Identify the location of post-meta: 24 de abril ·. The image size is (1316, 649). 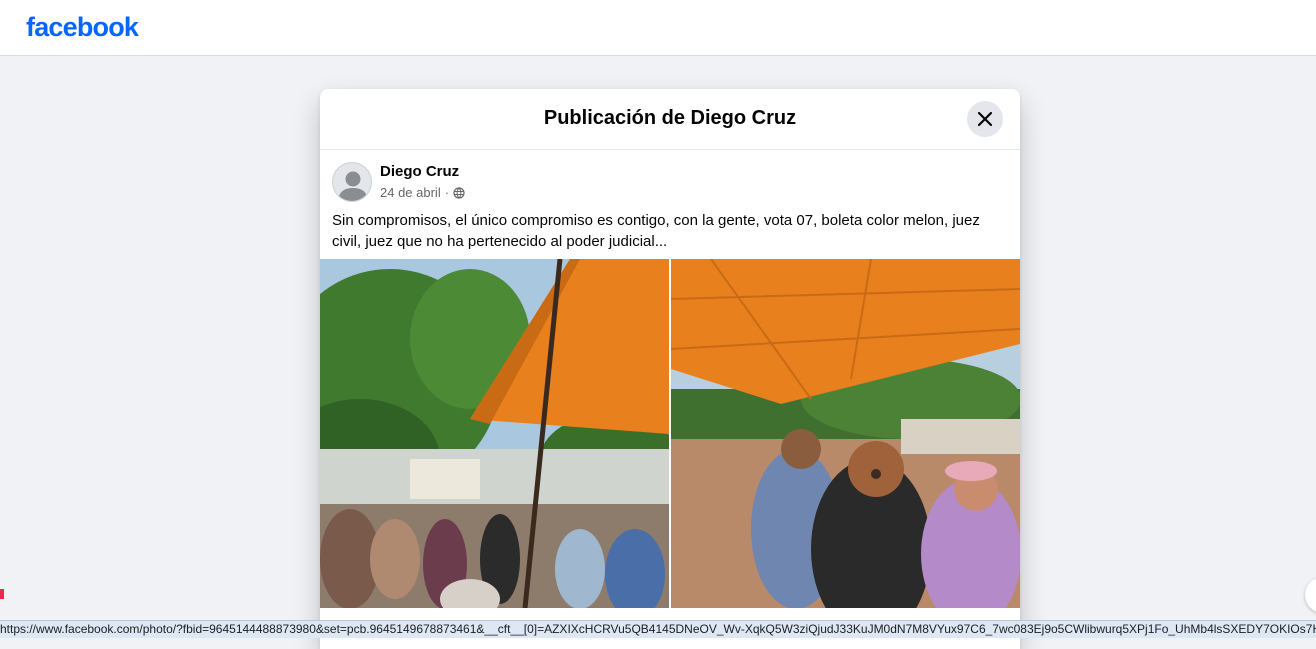
(422, 192).